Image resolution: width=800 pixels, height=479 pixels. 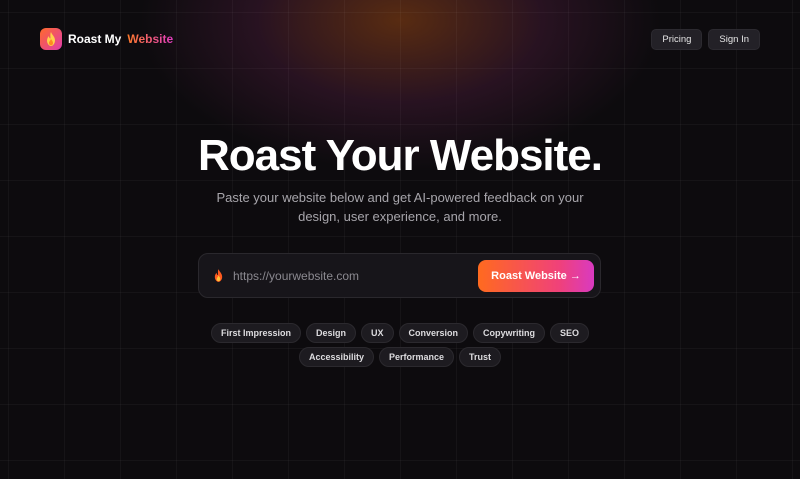 I want to click on tag-accessibility: Accessibility, so click(x=336, y=357).